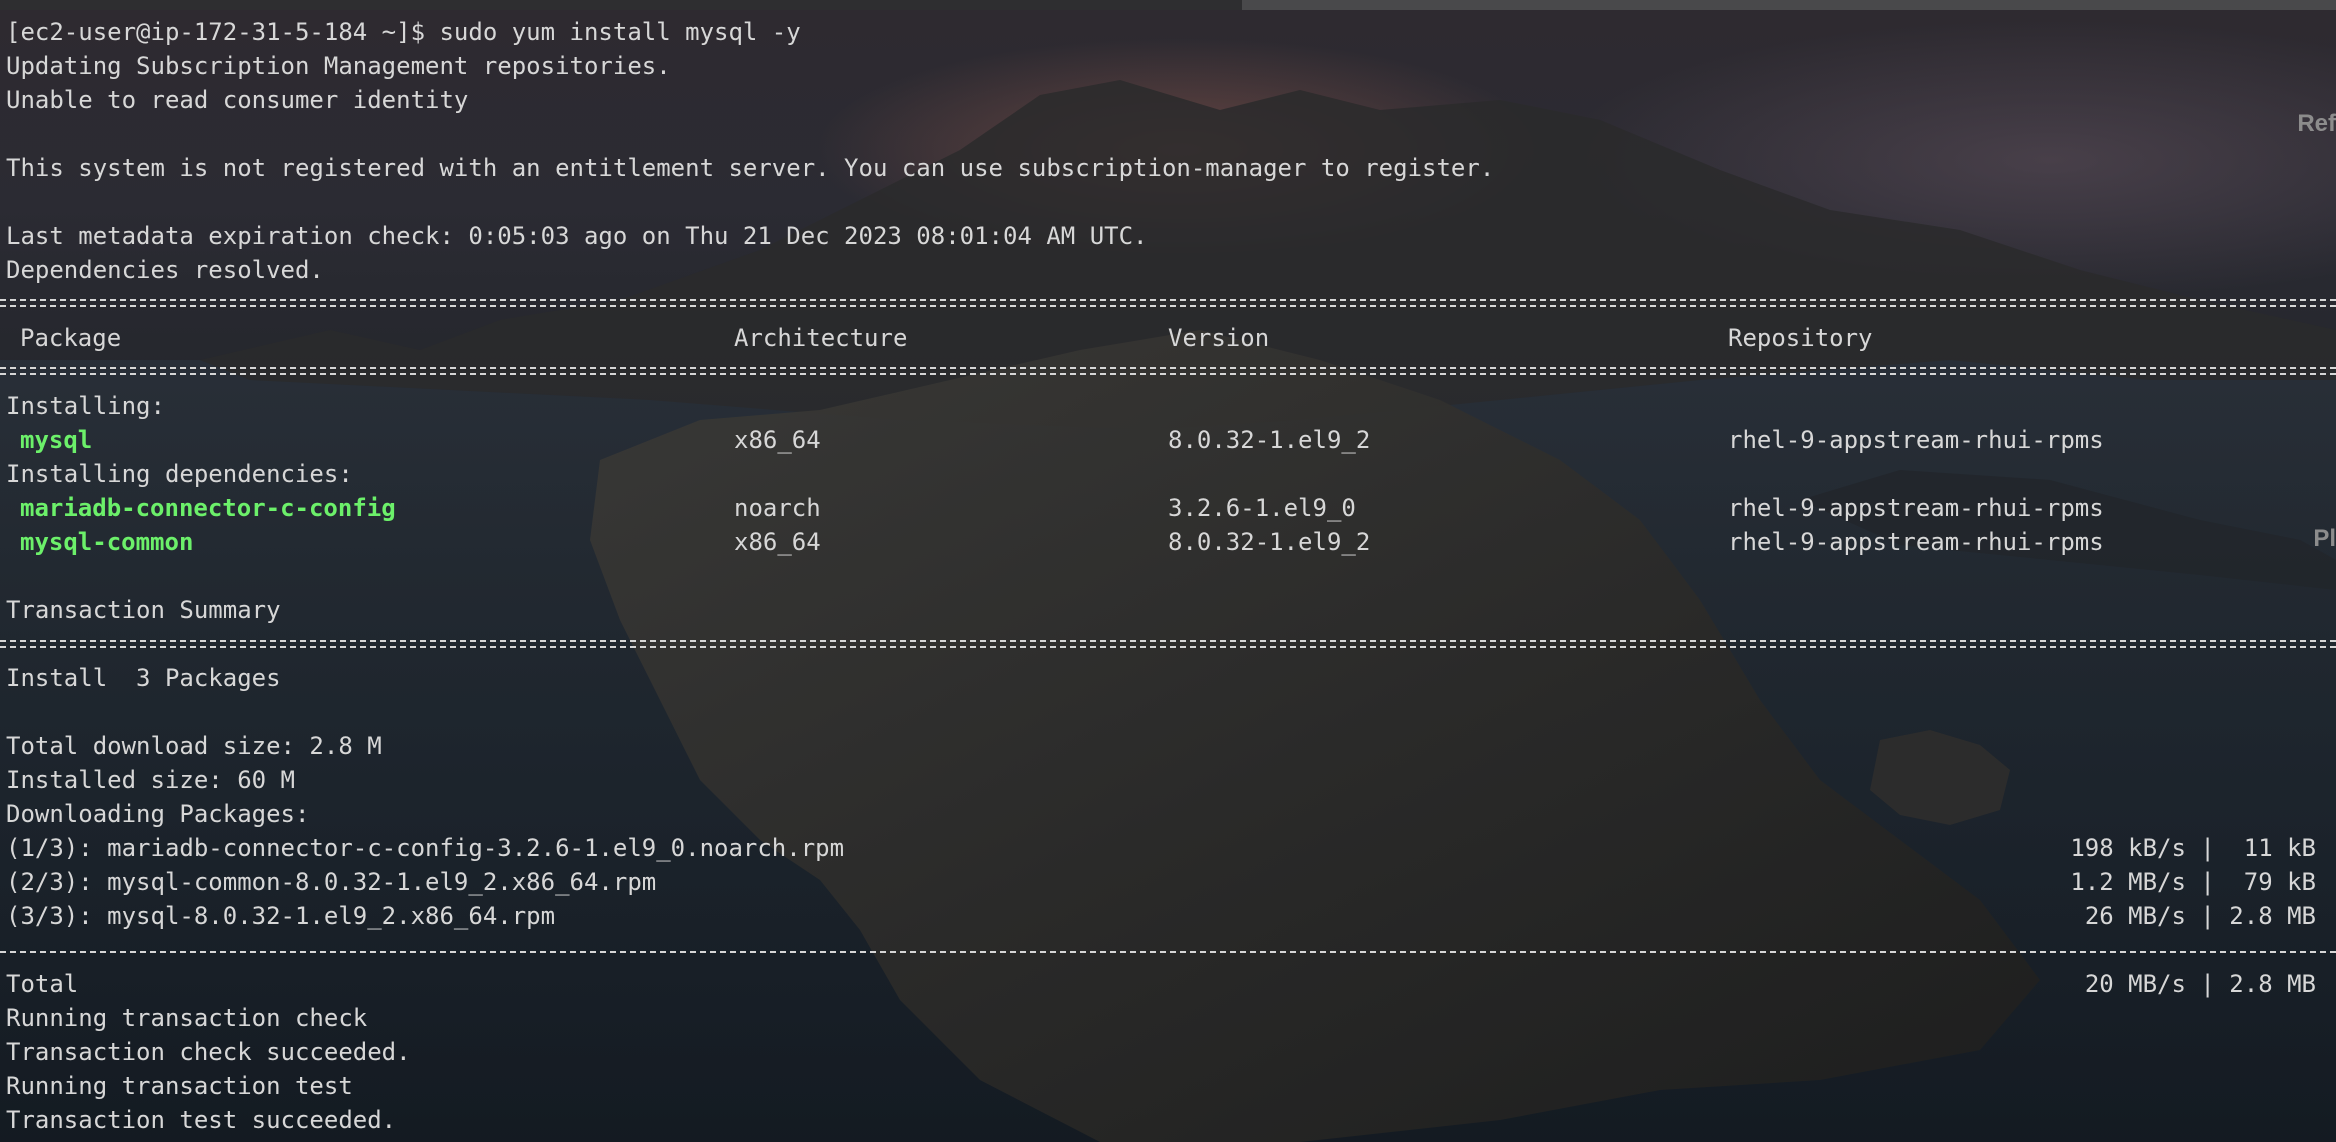 The width and height of the screenshot is (2336, 1142). I want to click on installing-label: Installing:, so click(85, 406).